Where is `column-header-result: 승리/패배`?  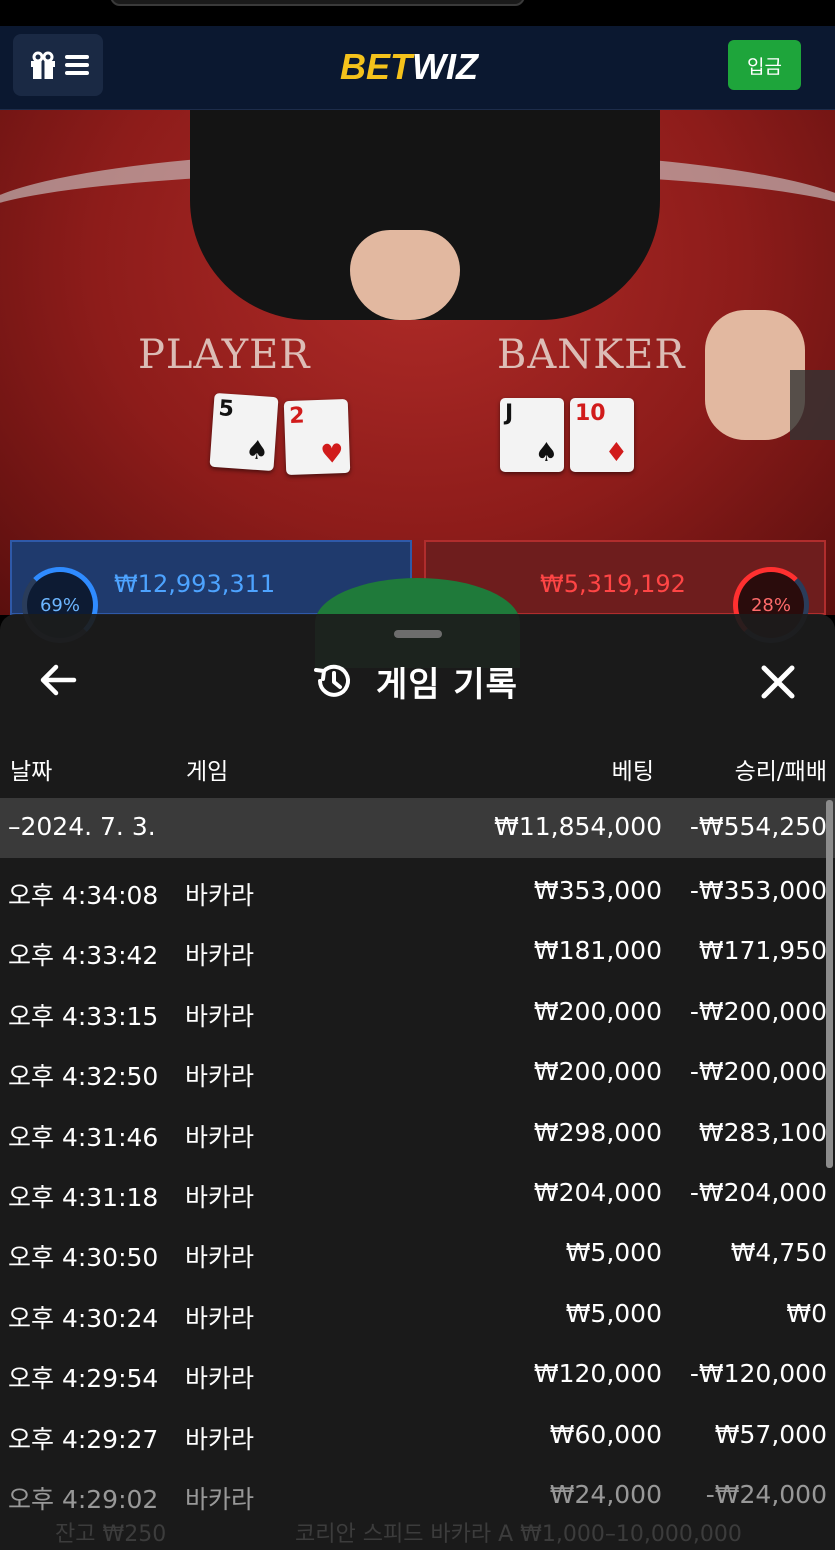 column-header-result: 승리/패배 is located at coordinates (780, 772).